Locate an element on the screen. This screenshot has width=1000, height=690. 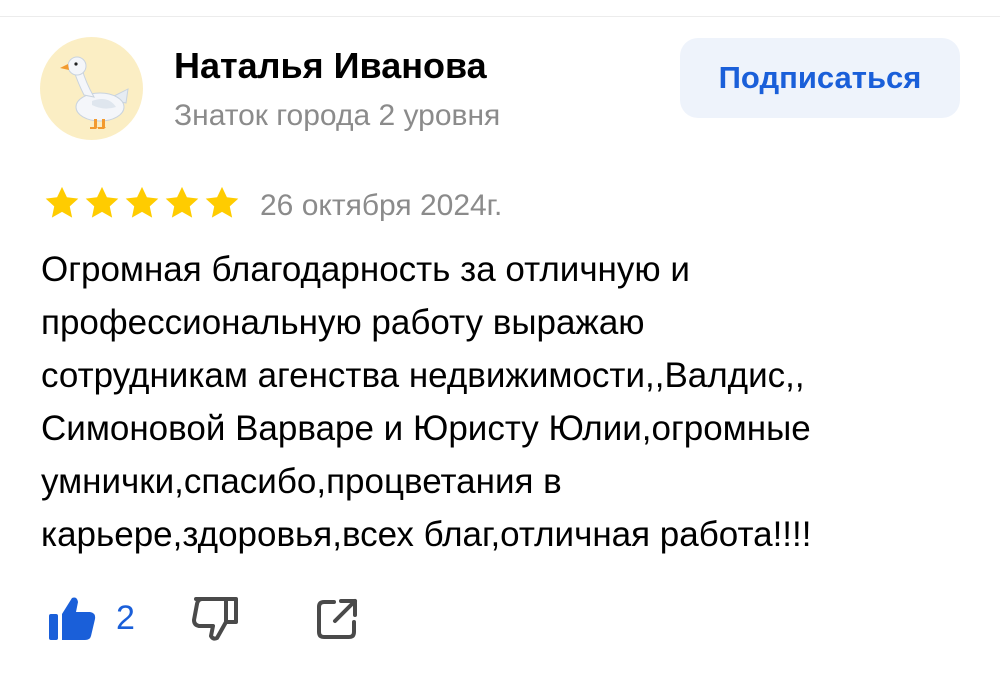
like-count: 2 is located at coordinates (125, 618).